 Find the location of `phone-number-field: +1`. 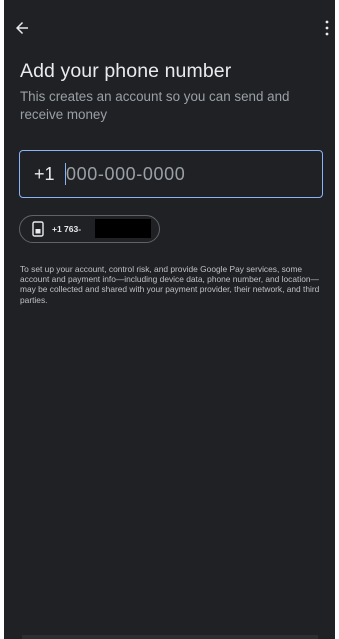

phone-number-field: +1 is located at coordinates (171, 174).